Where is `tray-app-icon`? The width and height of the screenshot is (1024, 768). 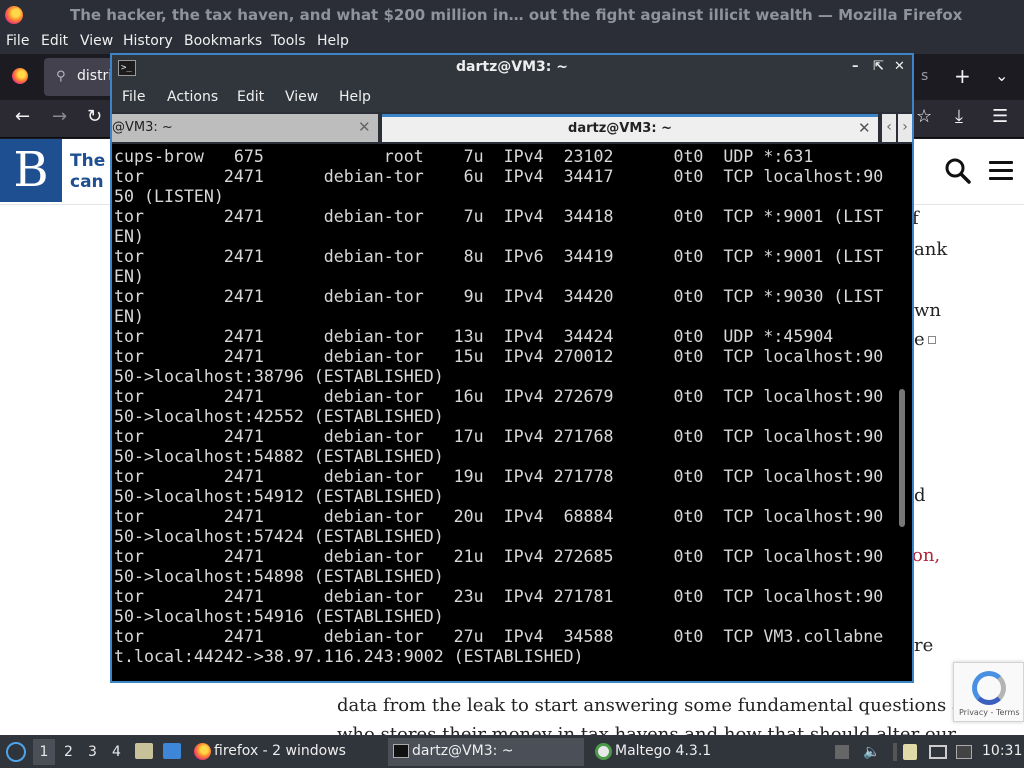
tray-app-icon is located at coordinates (842, 752).